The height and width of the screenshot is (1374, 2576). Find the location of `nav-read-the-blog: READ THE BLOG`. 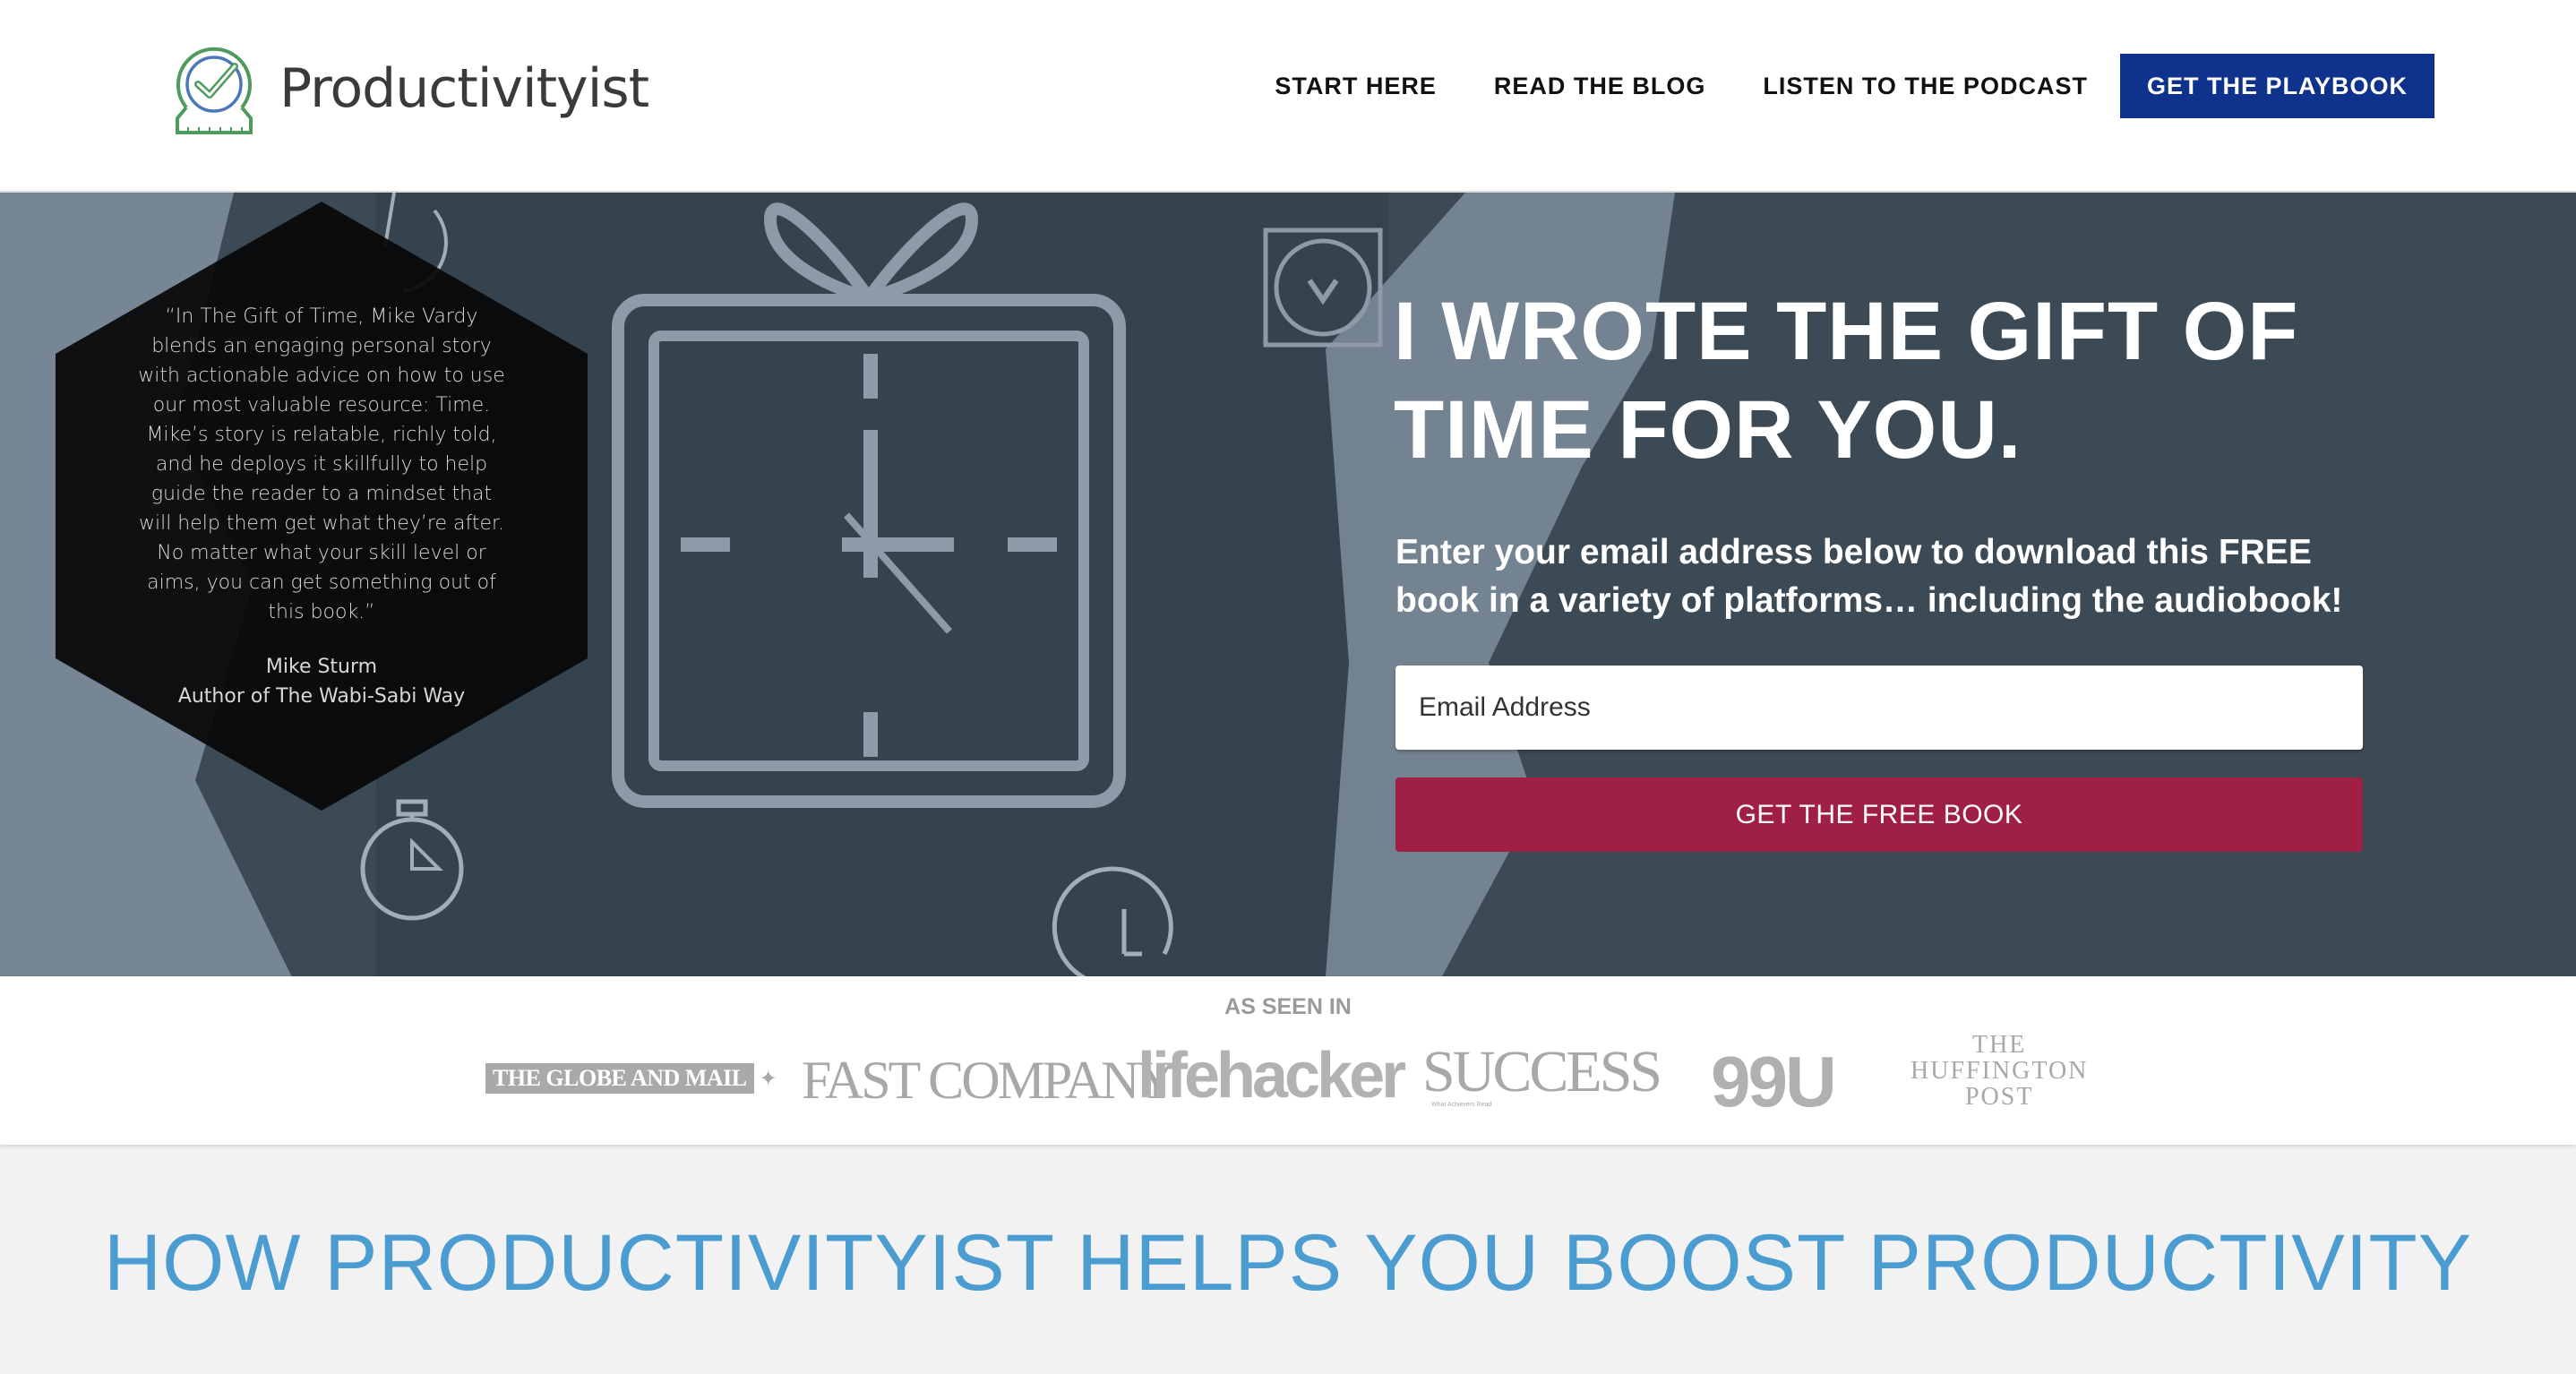

nav-read-the-blog: READ THE BLOG is located at coordinates (1600, 86).